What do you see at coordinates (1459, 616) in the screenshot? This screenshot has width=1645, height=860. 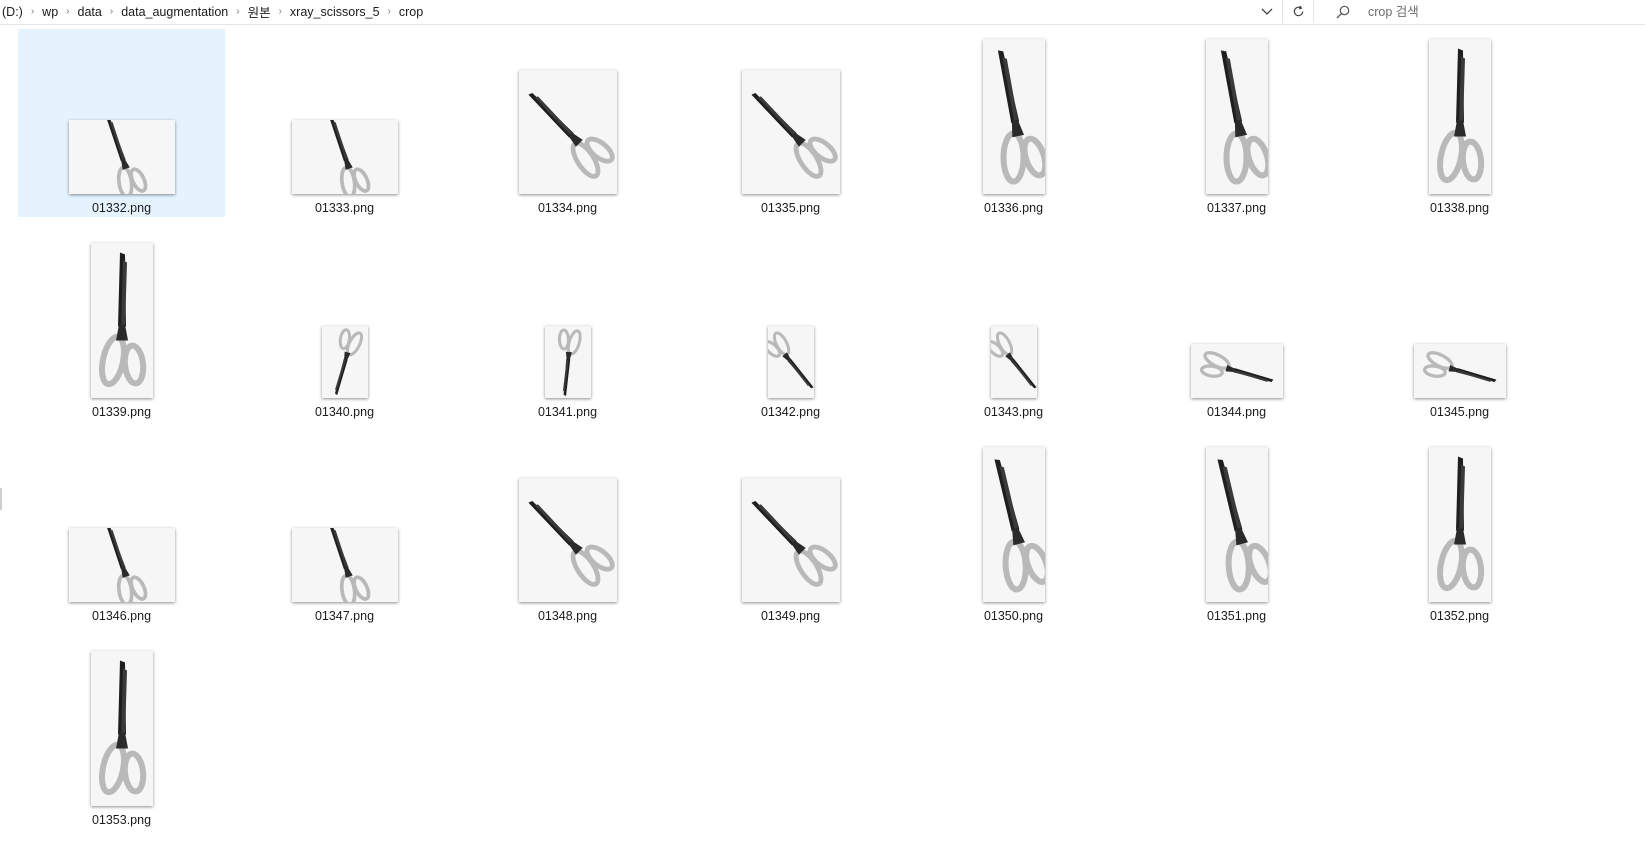 I see `file-name: 01352.png` at bounding box center [1459, 616].